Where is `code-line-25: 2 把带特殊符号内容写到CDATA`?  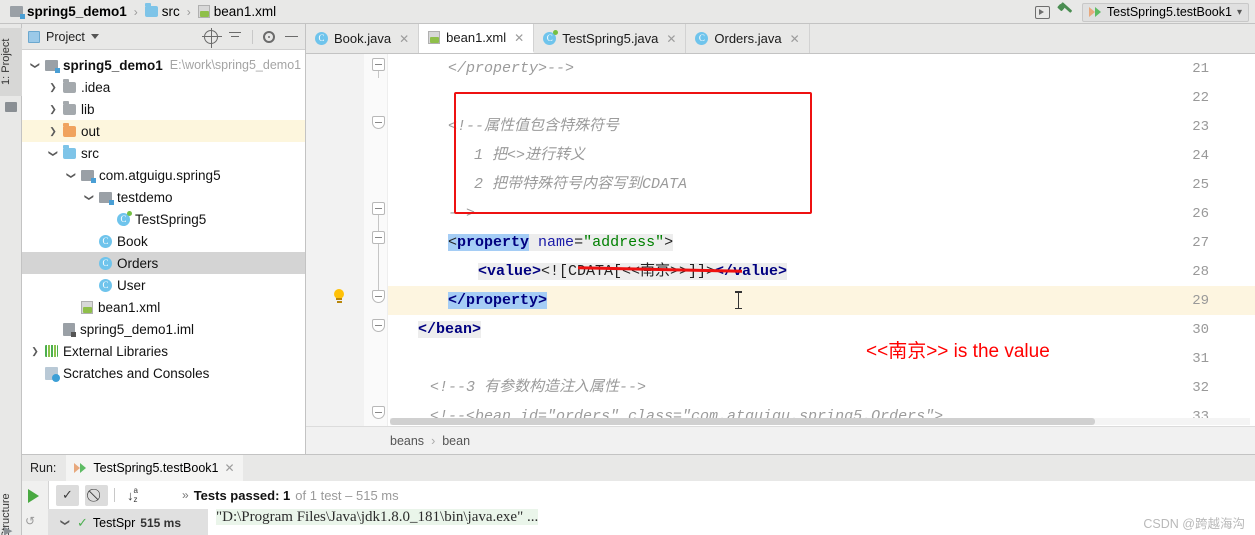 code-line-25: 2 把带特殊符号内容写到CDATA is located at coordinates (580, 184).